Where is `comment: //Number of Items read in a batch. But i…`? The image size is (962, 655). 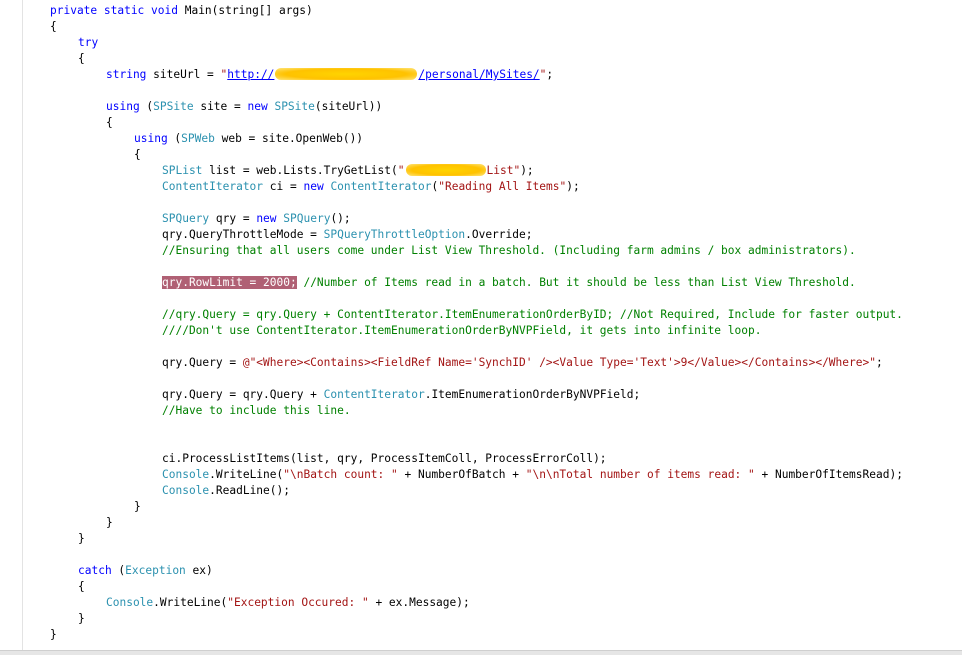
comment: //Number of Items read in a batch. But i… is located at coordinates (576, 282).